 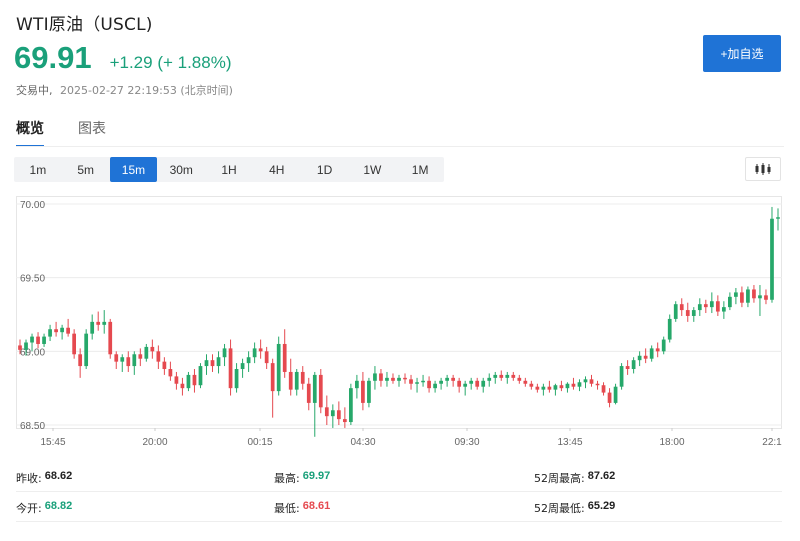 What do you see at coordinates (763, 169) in the screenshot?
I see `chart-type-button` at bounding box center [763, 169].